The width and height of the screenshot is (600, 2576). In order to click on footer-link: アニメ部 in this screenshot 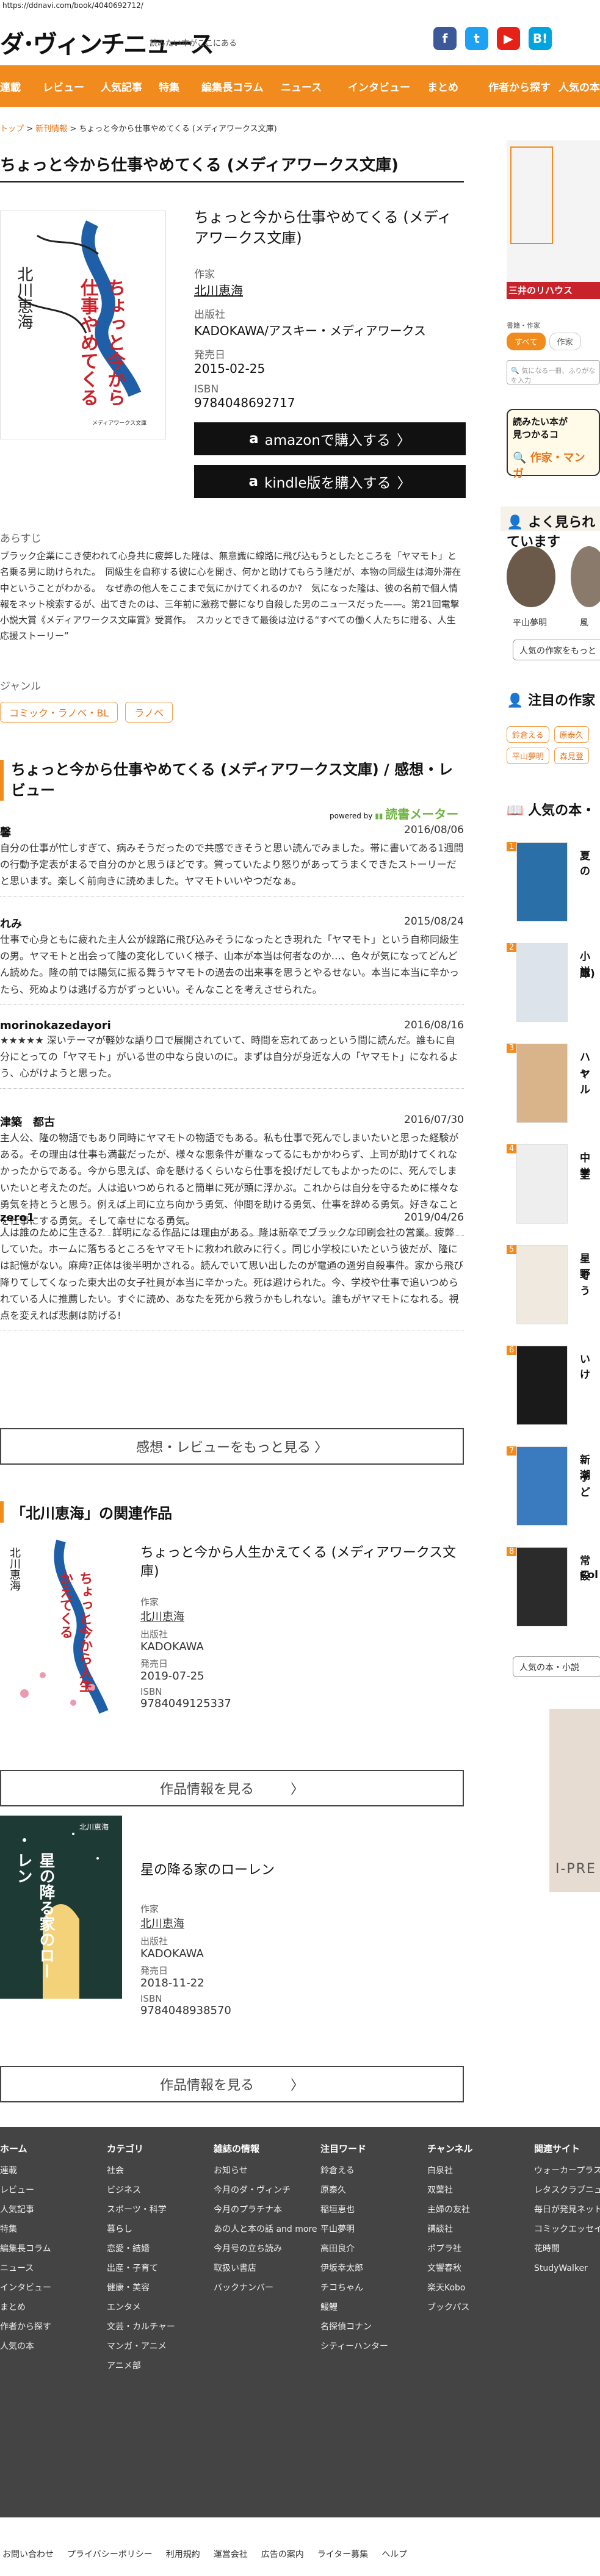, I will do `click(159, 2366)`.